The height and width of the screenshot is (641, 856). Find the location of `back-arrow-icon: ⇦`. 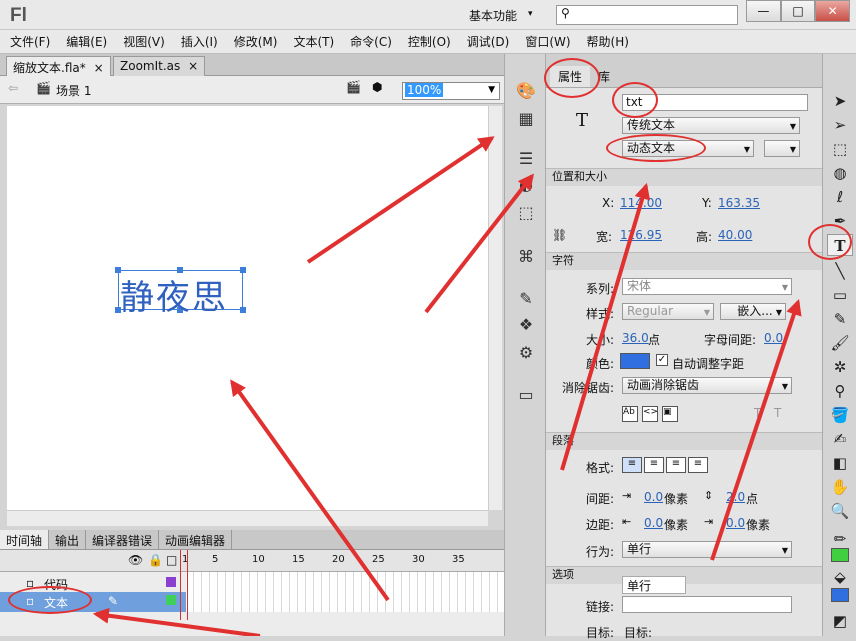

back-arrow-icon: ⇦ is located at coordinates (13, 88).